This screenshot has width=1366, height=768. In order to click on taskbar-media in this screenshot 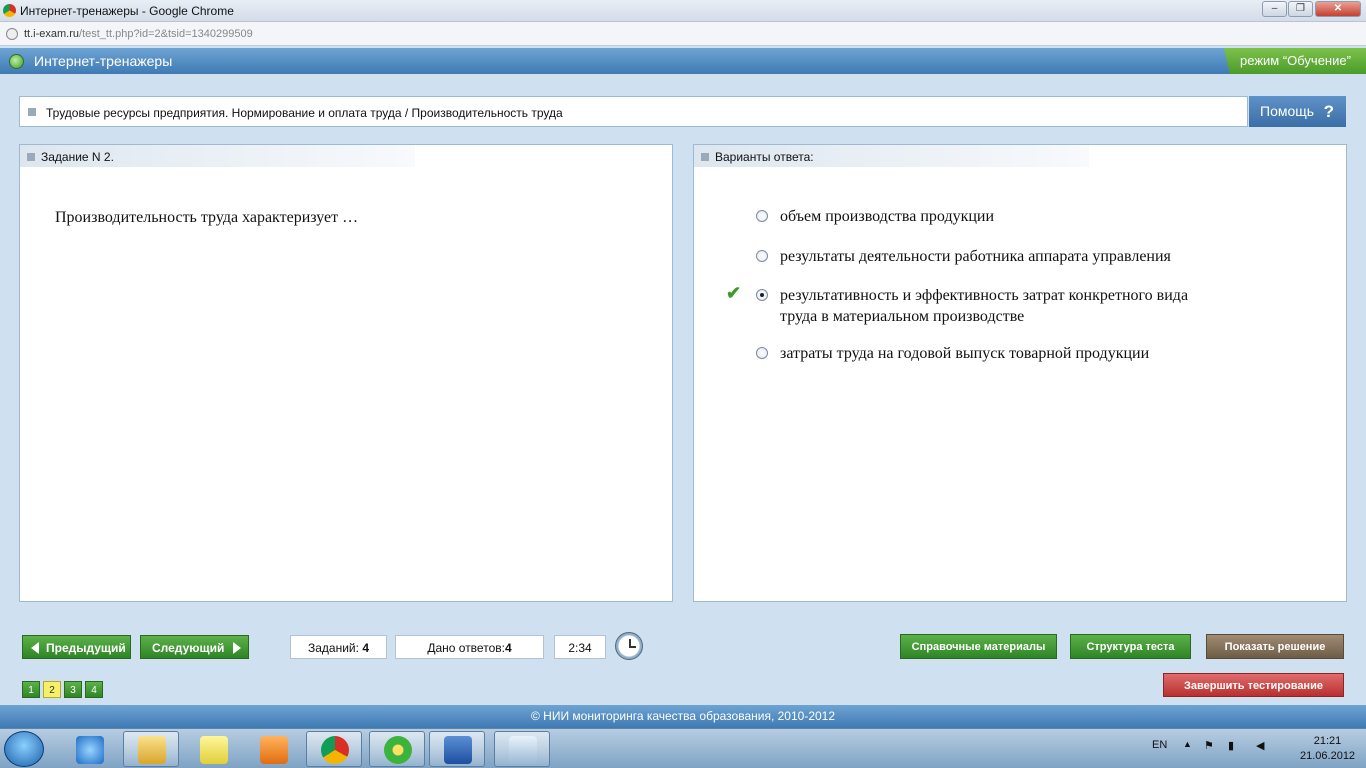, I will do `click(273, 749)`.